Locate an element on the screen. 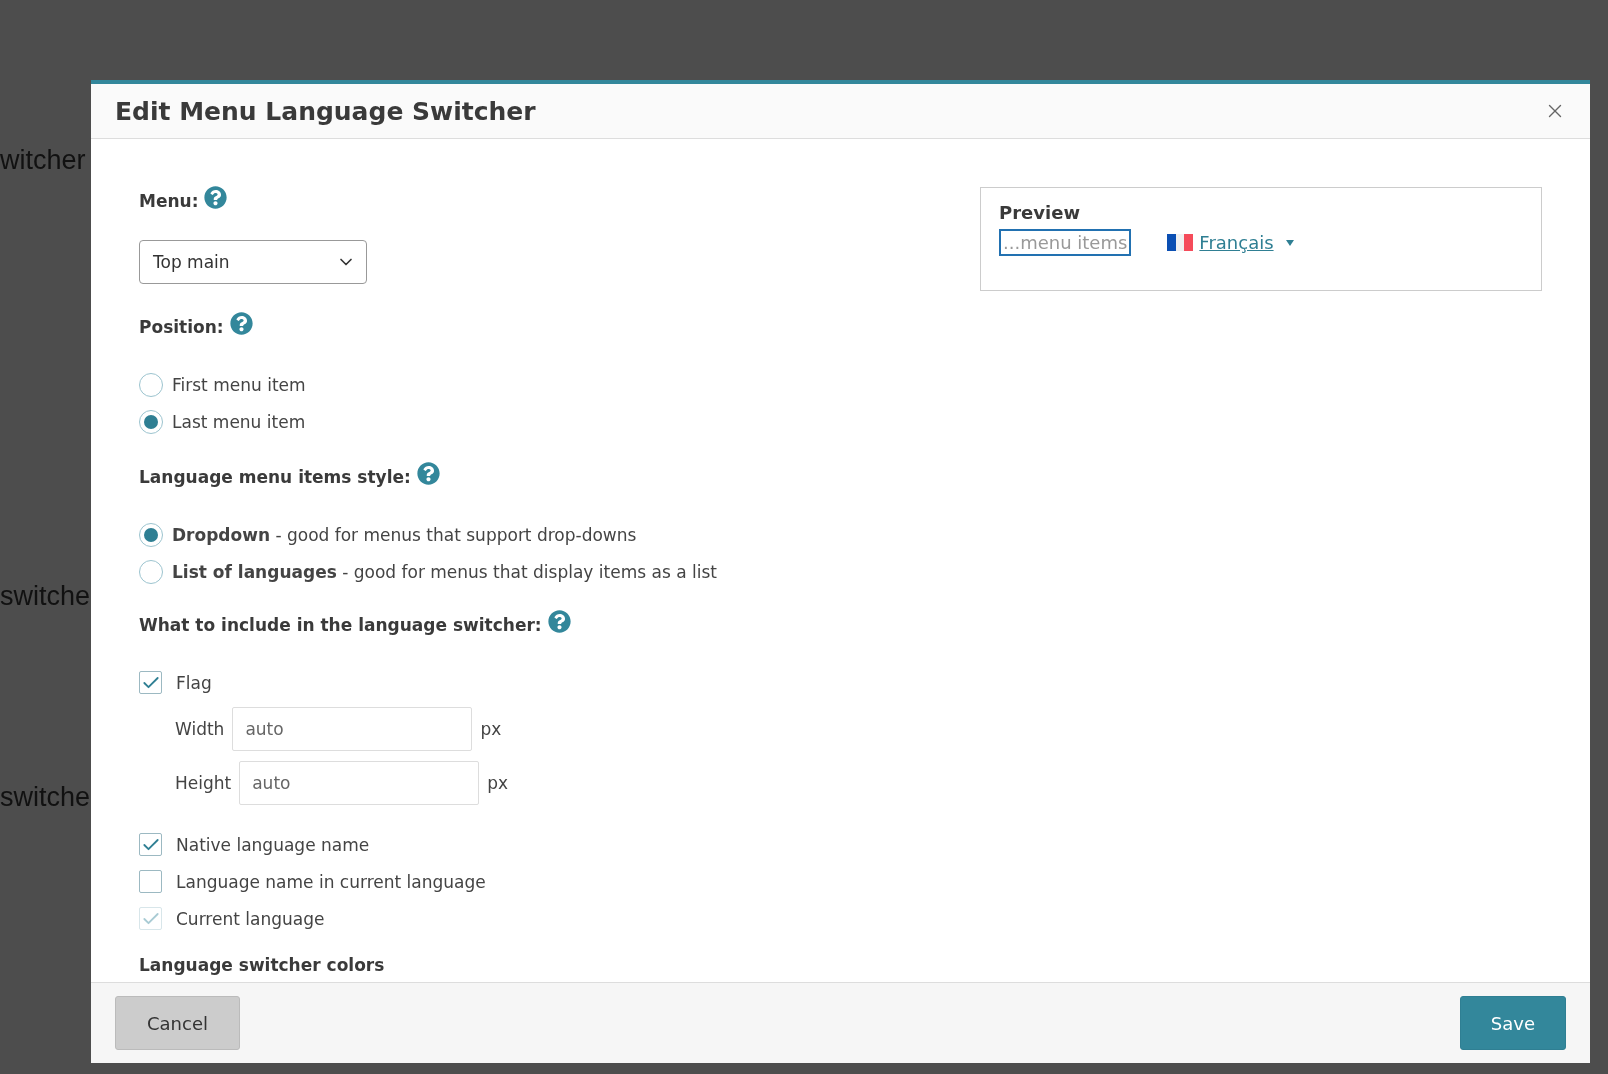  save-button: Save is located at coordinates (1512, 1023).